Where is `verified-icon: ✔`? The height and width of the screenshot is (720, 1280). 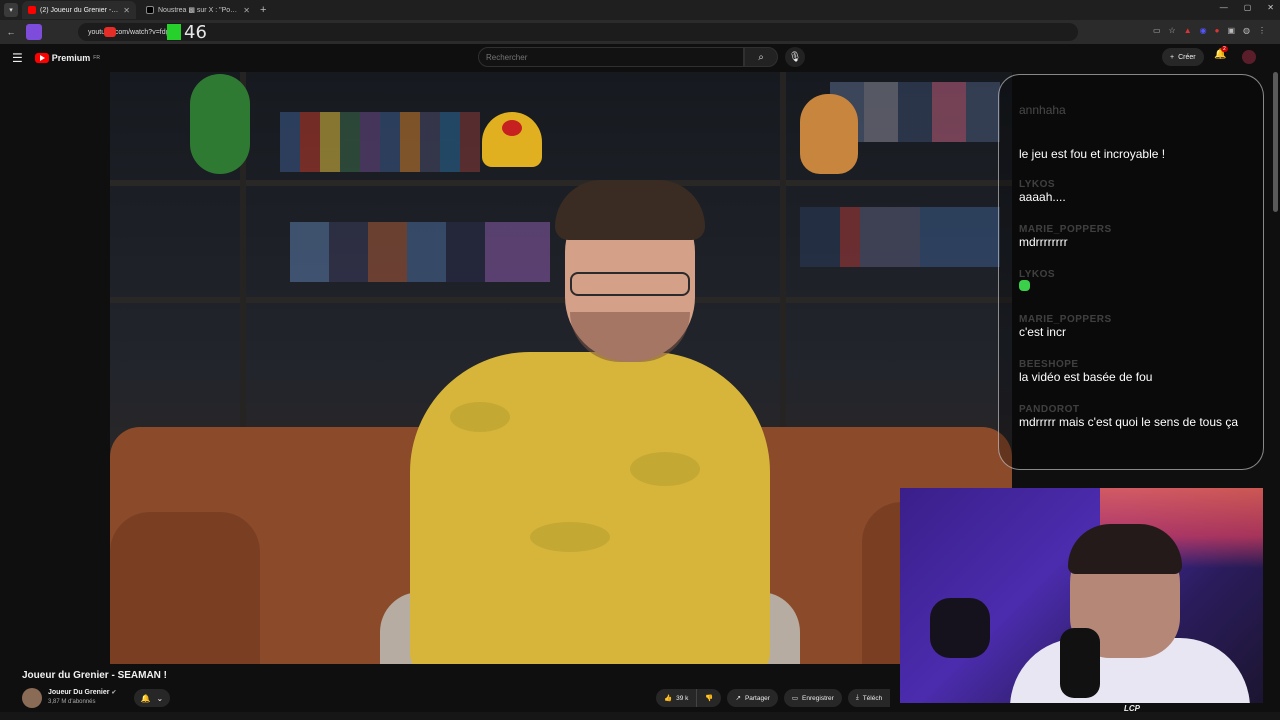
verified-icon: ✔ is located at coordinates (114, 693).